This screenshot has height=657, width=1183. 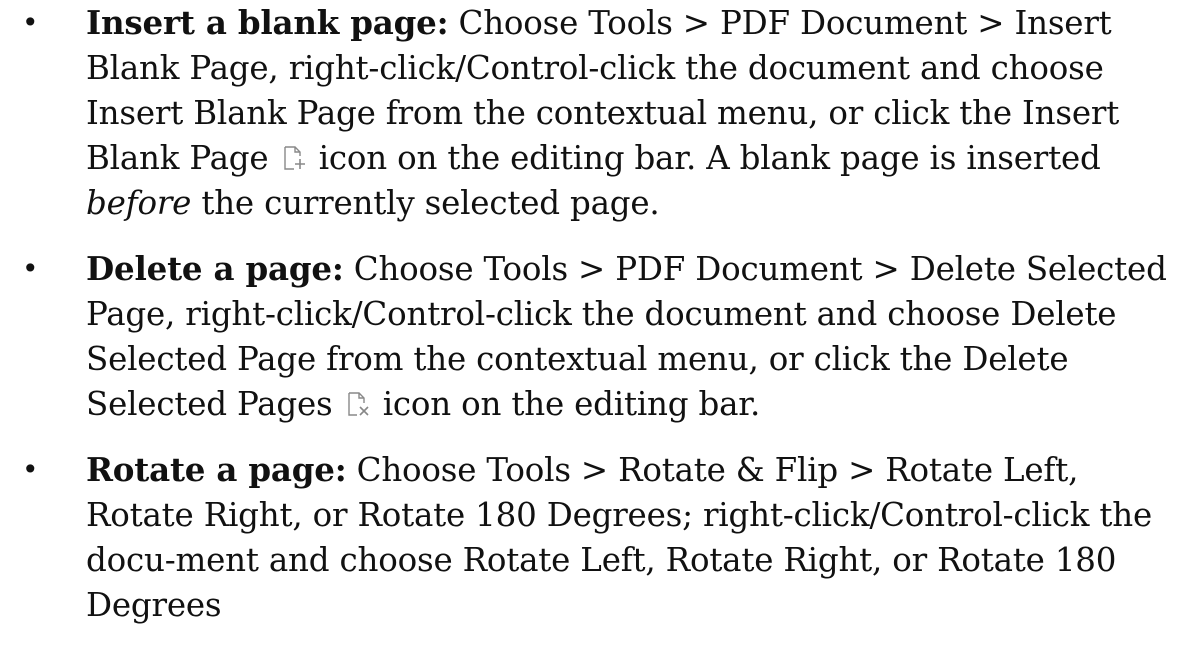 What do you see at coordinates (294, 158) in the screenshot?
I see `insert-blank-page-icon` at bounding box center [294, 158].